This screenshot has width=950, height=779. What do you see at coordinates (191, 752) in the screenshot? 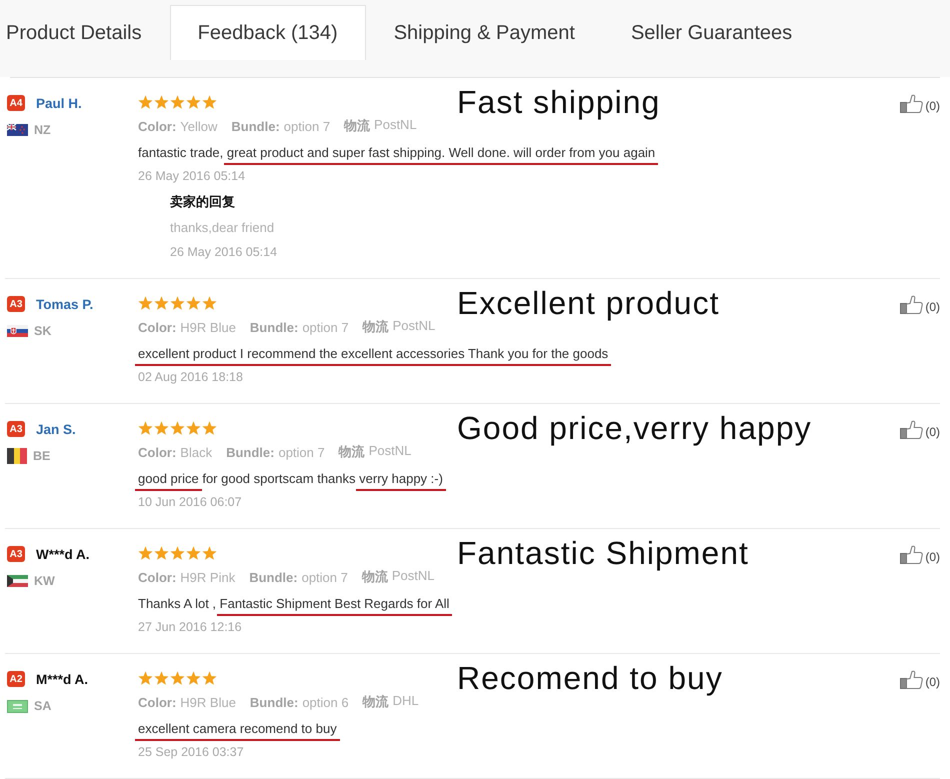
I see `review-date: 25 Sep 2016 03:37` at bounding box center [191, 752].